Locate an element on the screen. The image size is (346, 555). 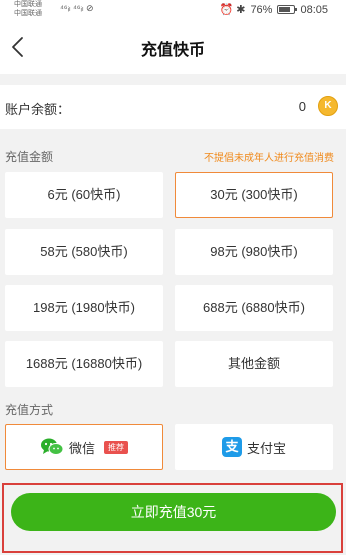
signal-icons: ⁴⁶ᵢₗ ⁴⁶ᵢₗ ⊘ is located at coordinates (77, 8).